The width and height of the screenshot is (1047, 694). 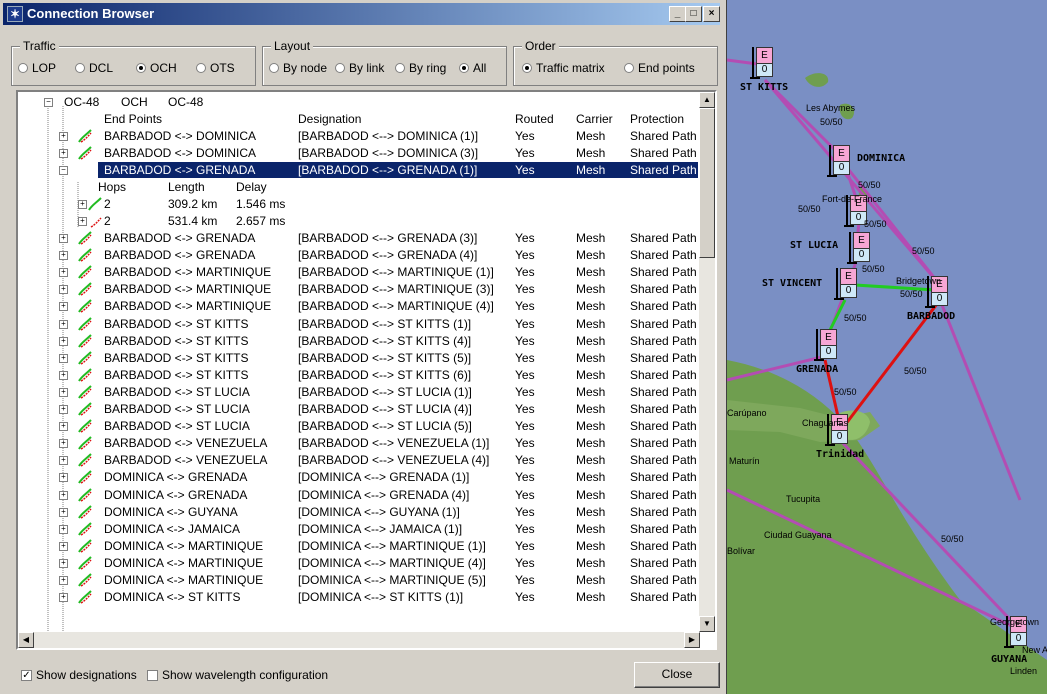 I want to click on layout-group: Layout By node By link By ring All, so click(x=384, y=62).